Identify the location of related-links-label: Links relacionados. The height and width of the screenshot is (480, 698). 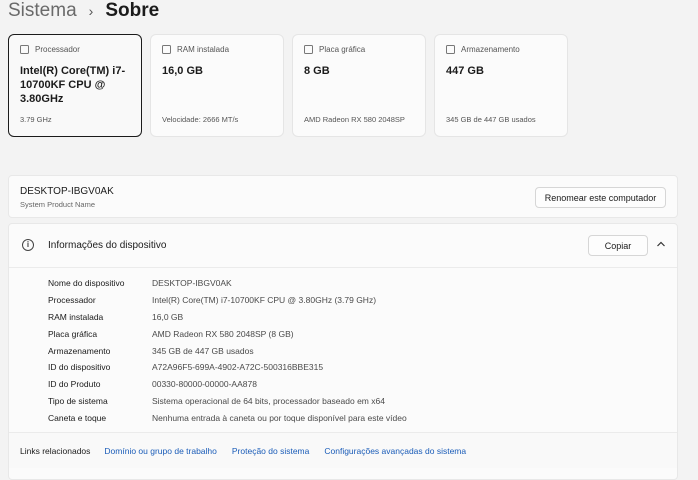
(55, 450).